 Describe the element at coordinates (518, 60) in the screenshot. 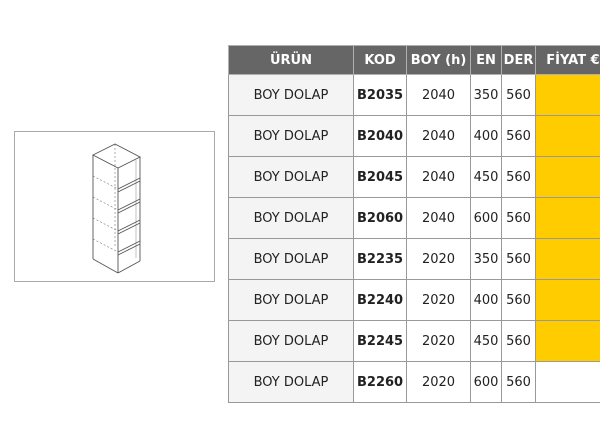

I see `header-depth: DER` at that location.